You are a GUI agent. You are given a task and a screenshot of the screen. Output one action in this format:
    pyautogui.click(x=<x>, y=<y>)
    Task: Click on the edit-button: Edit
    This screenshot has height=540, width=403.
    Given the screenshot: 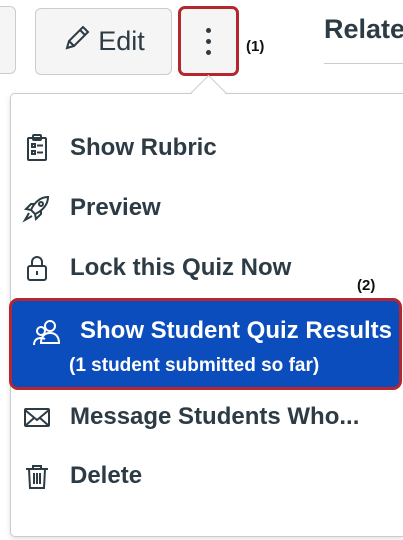 What is the action you would take?
    pyautogui.click(x=103, y=41)
    